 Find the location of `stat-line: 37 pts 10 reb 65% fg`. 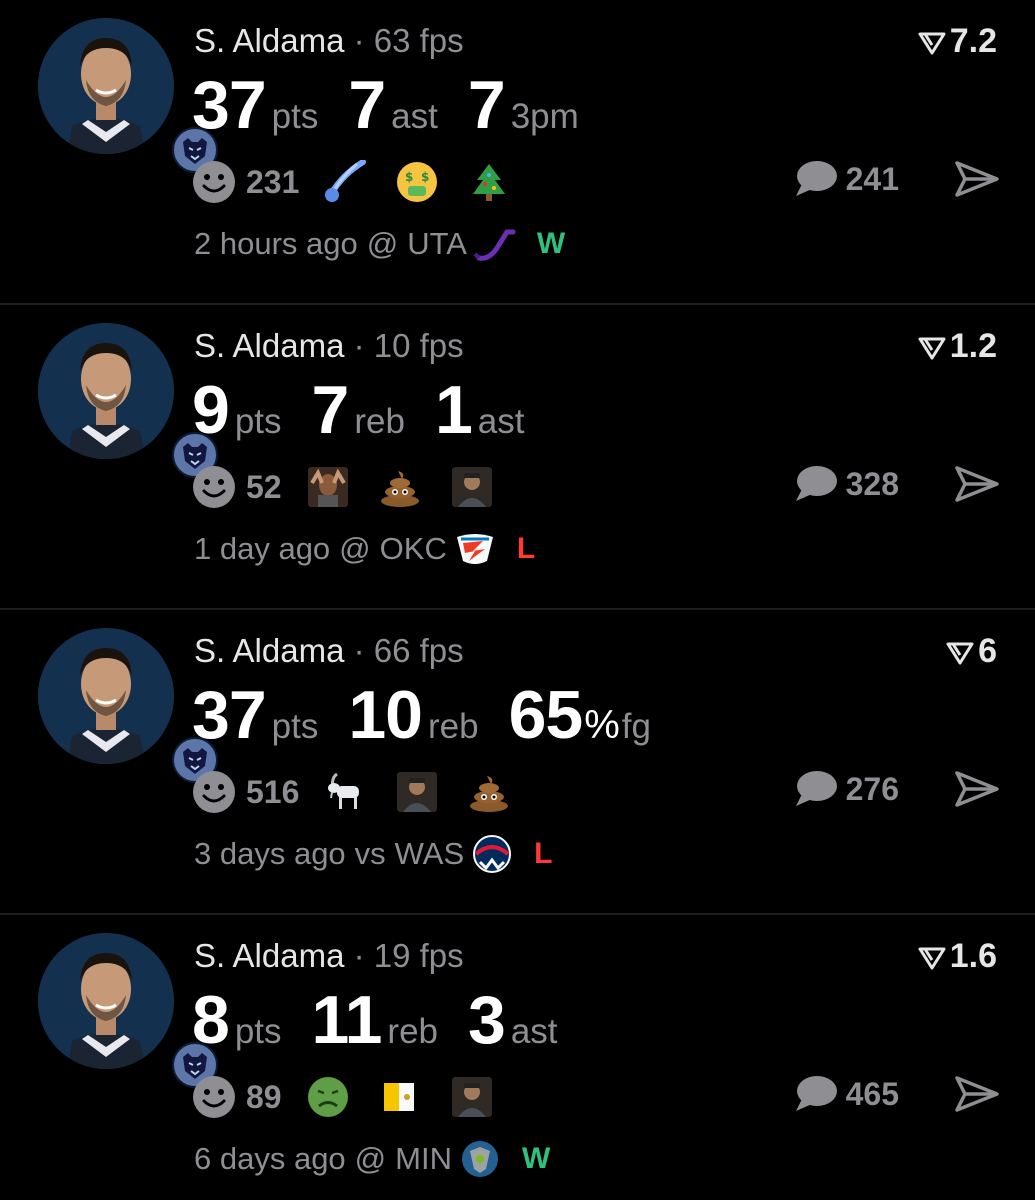

stat-line: 37 pts 10 reb 65% fg is located at coordinates (436, 715).